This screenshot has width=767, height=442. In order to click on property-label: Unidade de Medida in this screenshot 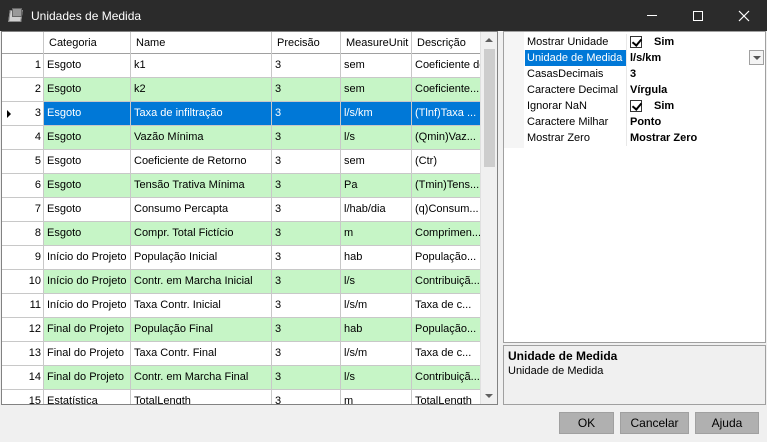, I will do `click(576, 58)`.